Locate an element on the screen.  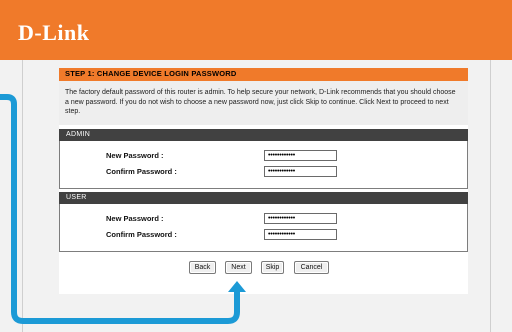
frame-left-edge is located at coordinates (22, 196).